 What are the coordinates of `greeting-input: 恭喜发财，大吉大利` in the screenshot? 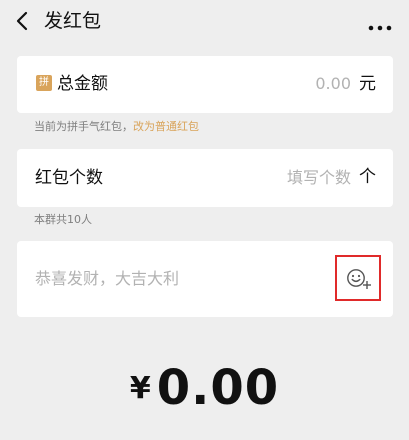 It's located at (165, 279).